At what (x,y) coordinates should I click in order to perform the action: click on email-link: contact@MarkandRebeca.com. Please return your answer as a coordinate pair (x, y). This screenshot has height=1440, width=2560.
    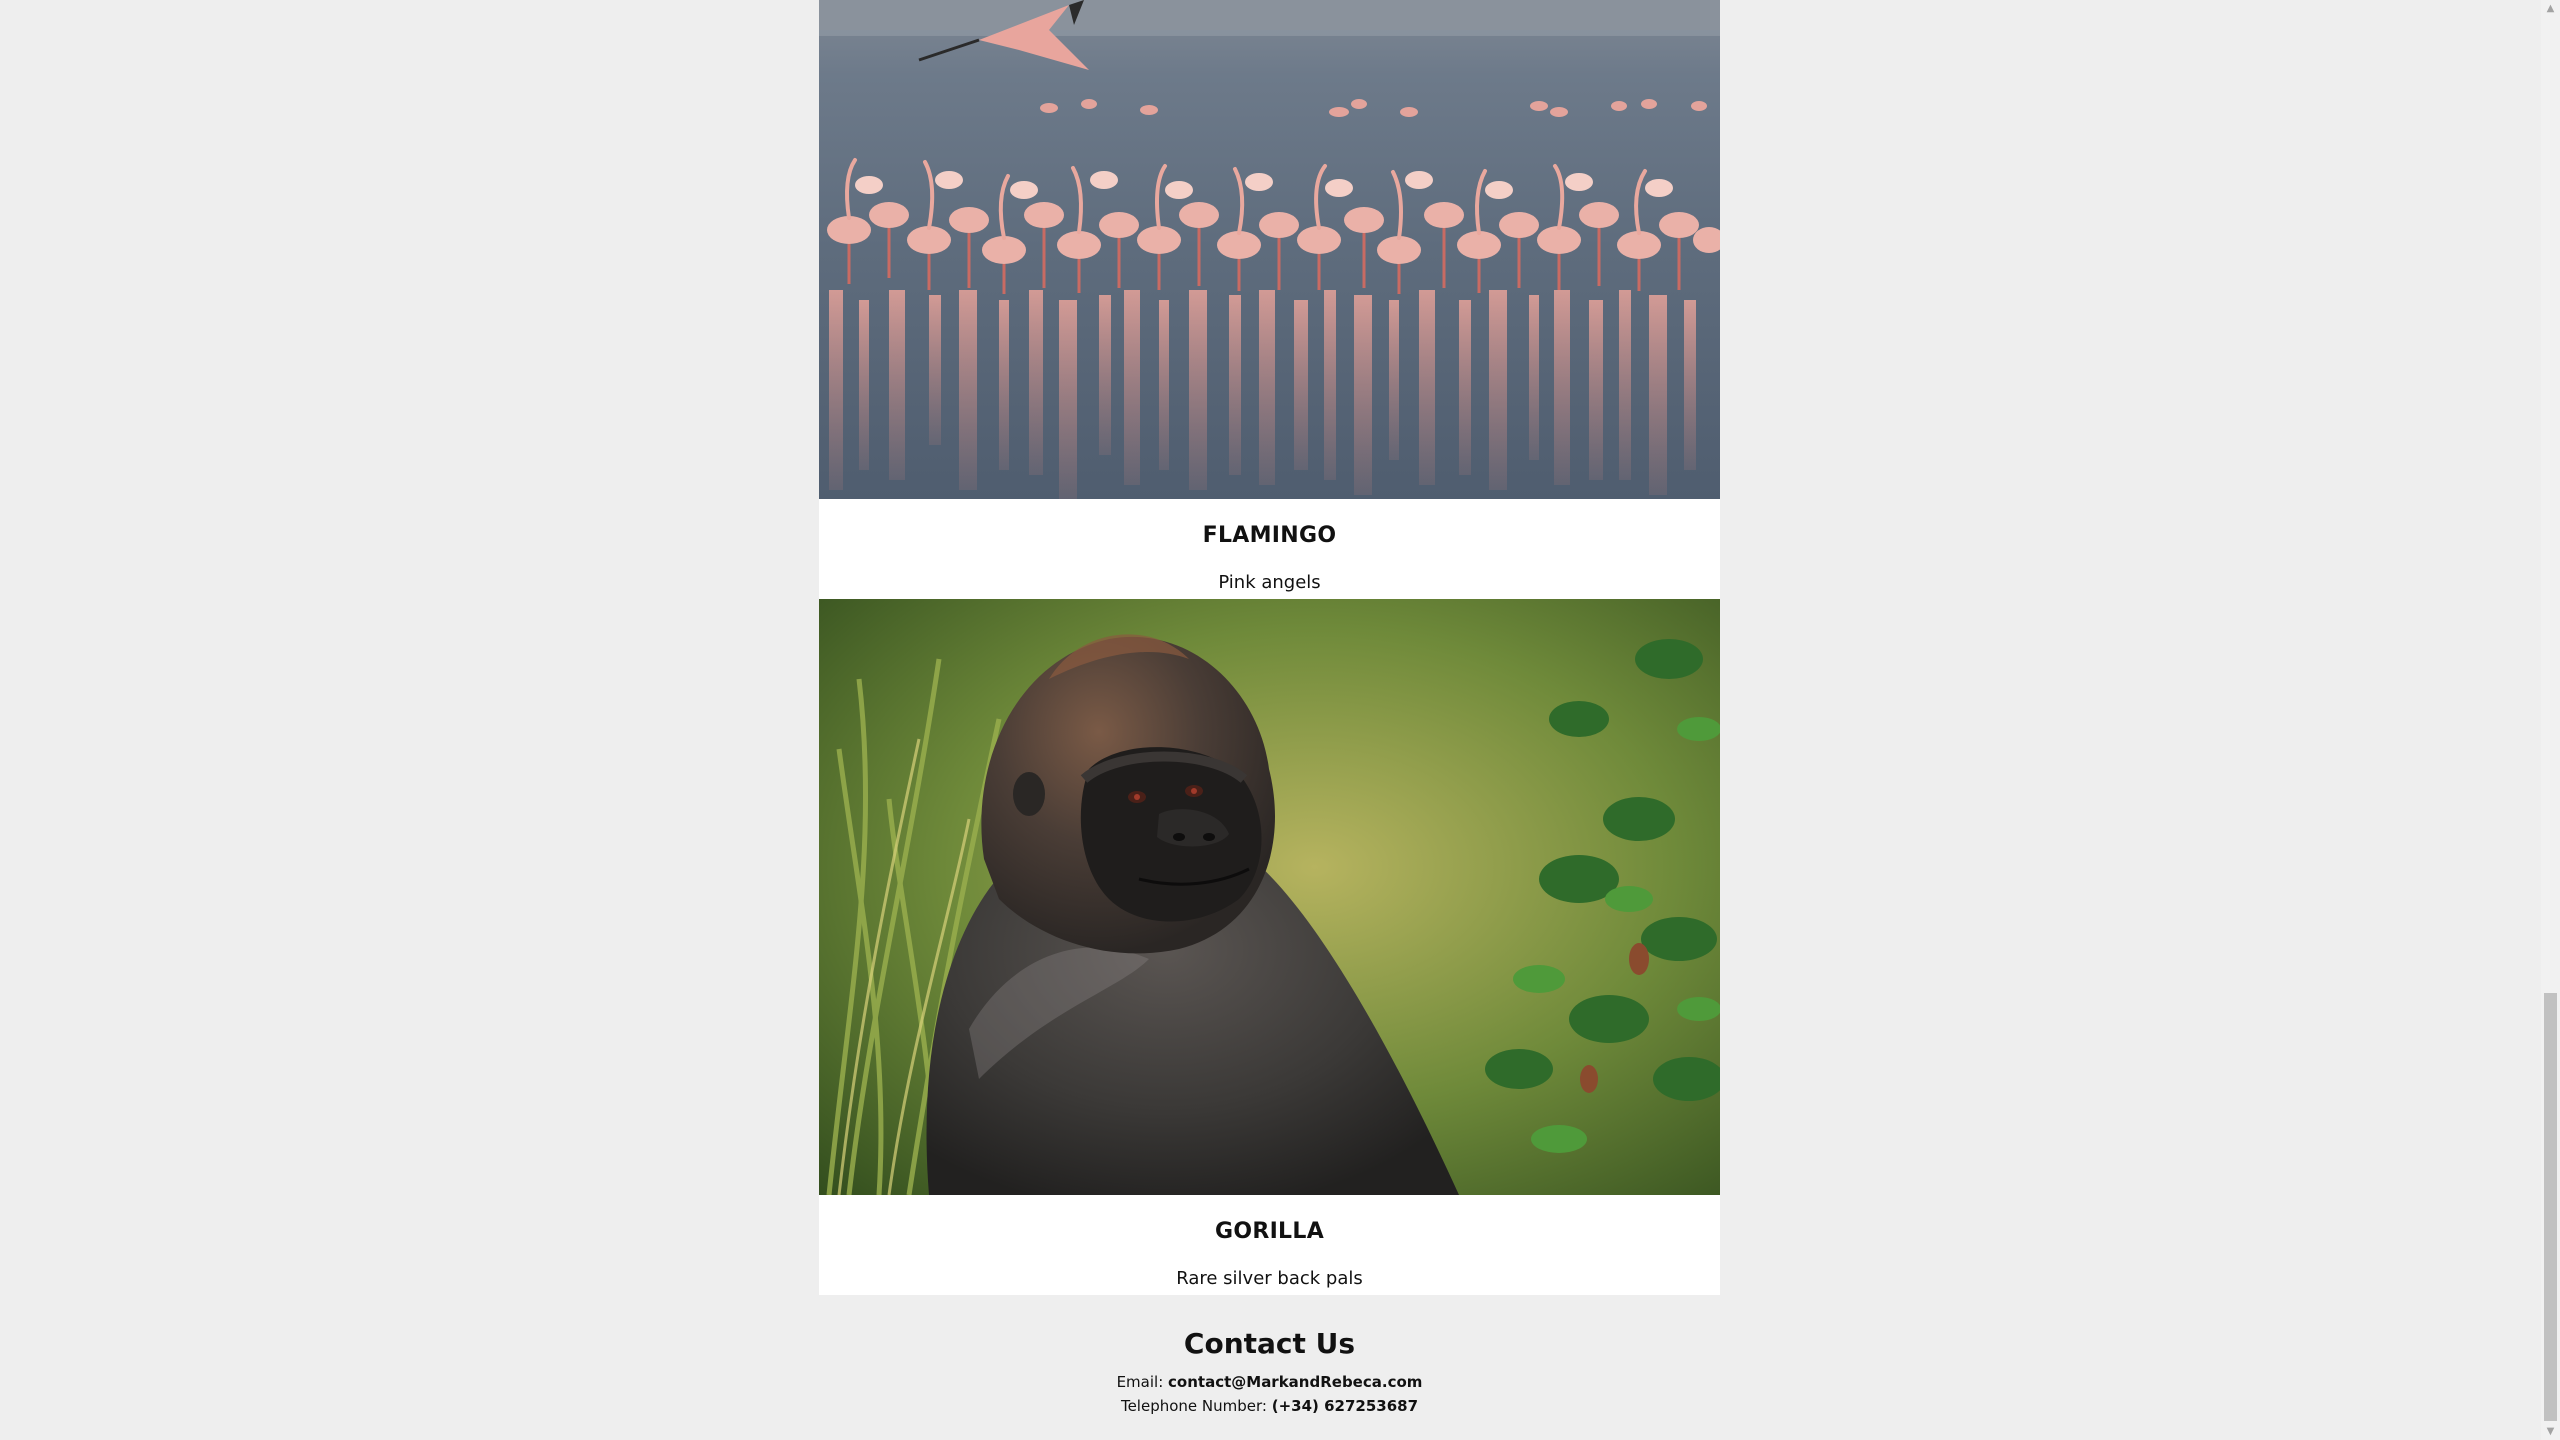
    Looking at the image, I should click on (1295, 1382).